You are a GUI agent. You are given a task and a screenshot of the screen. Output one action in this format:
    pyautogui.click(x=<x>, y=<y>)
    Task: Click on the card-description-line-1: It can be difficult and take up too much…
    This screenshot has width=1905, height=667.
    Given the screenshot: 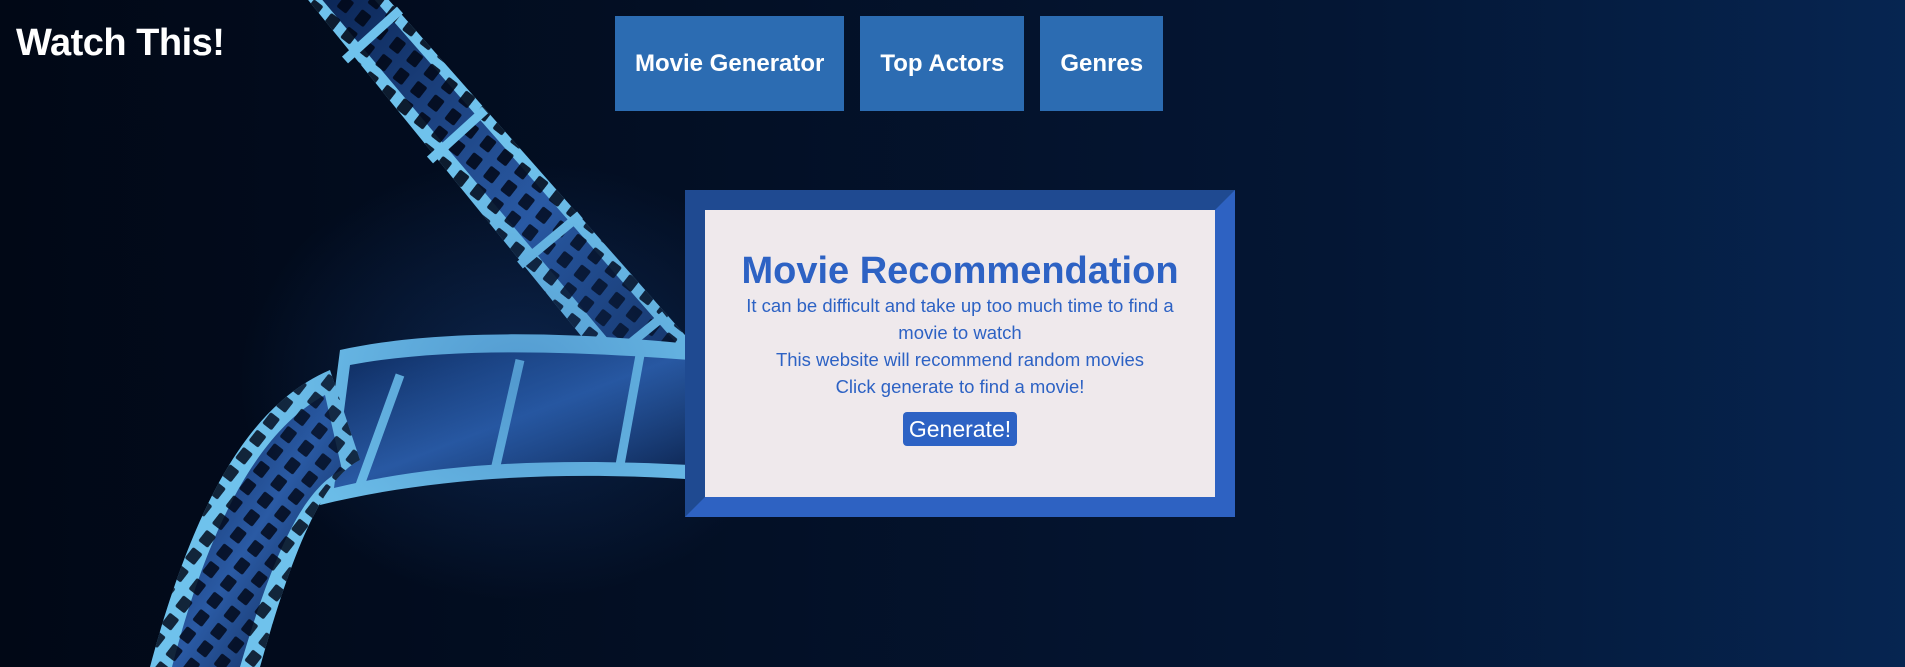 What is the action you would take?
    pyautogui.click(x=960, y=318)
    